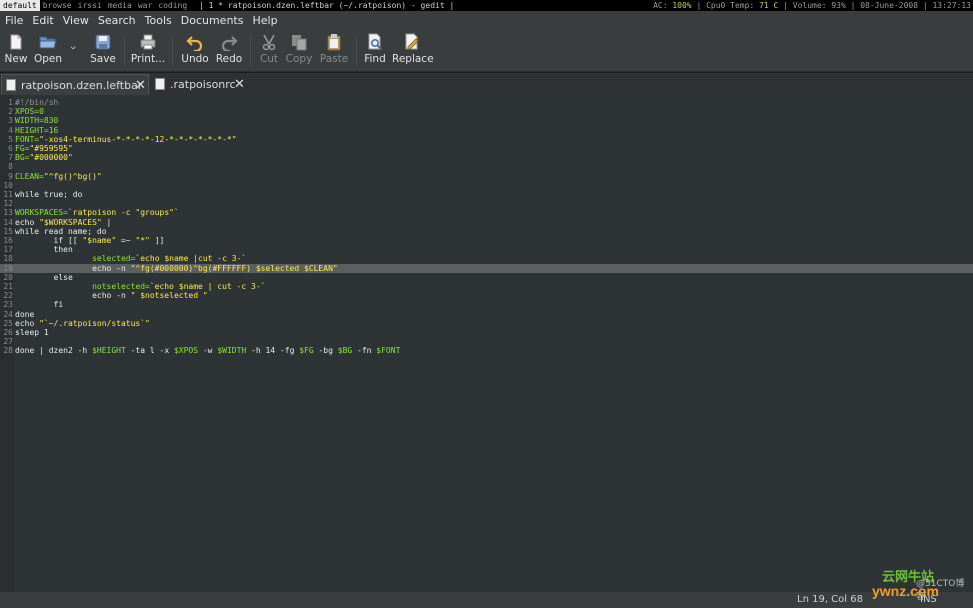 This screenshot has width=973, height=608. Describe the element at coordinates (486, 600) in the screenshot. I see `status-bar: Ln 19, Col 68 INS` at that location.